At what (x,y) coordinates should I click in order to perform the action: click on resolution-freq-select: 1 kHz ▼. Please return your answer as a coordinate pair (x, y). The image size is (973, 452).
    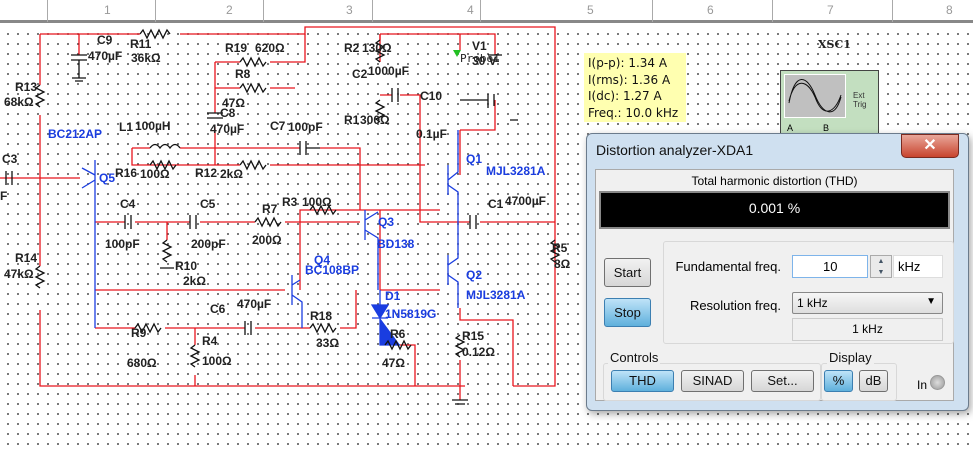
    Looking at the image, I should click on (867, 303).